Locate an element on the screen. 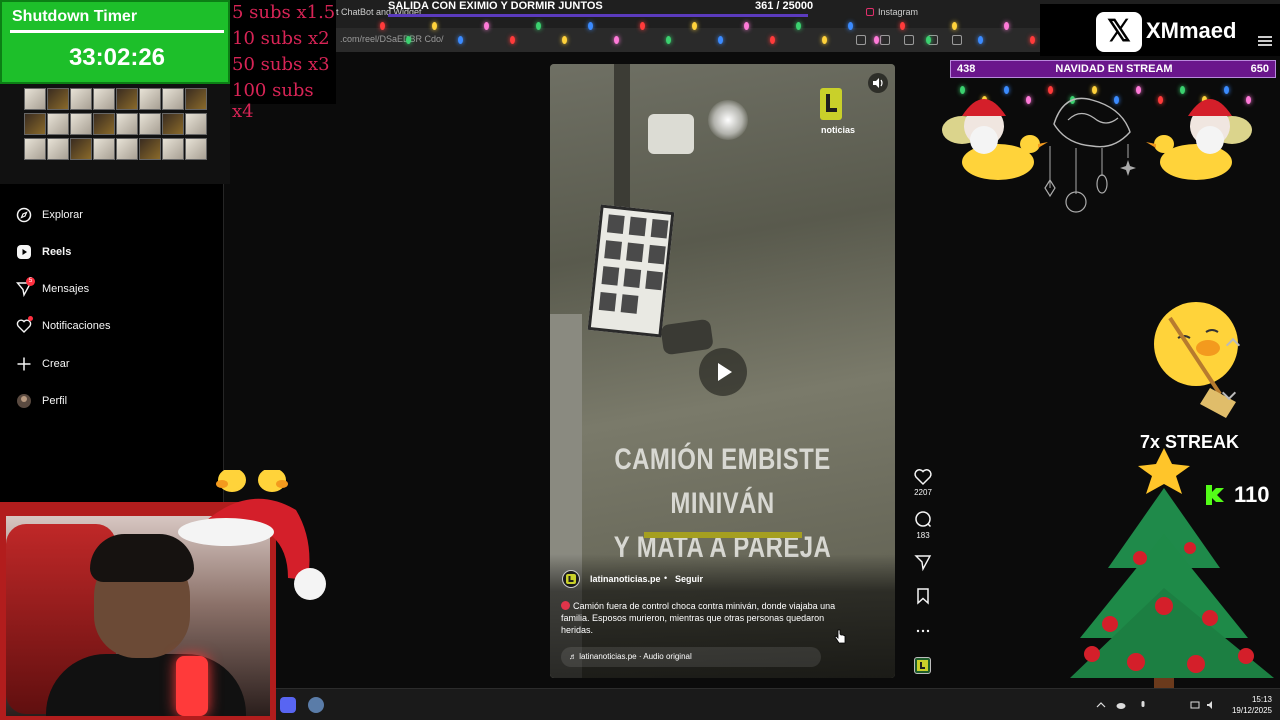 The width and height of the screenshot is (1280, 720). sidebar-item-label: Reels is located at coordinates (57, 252).